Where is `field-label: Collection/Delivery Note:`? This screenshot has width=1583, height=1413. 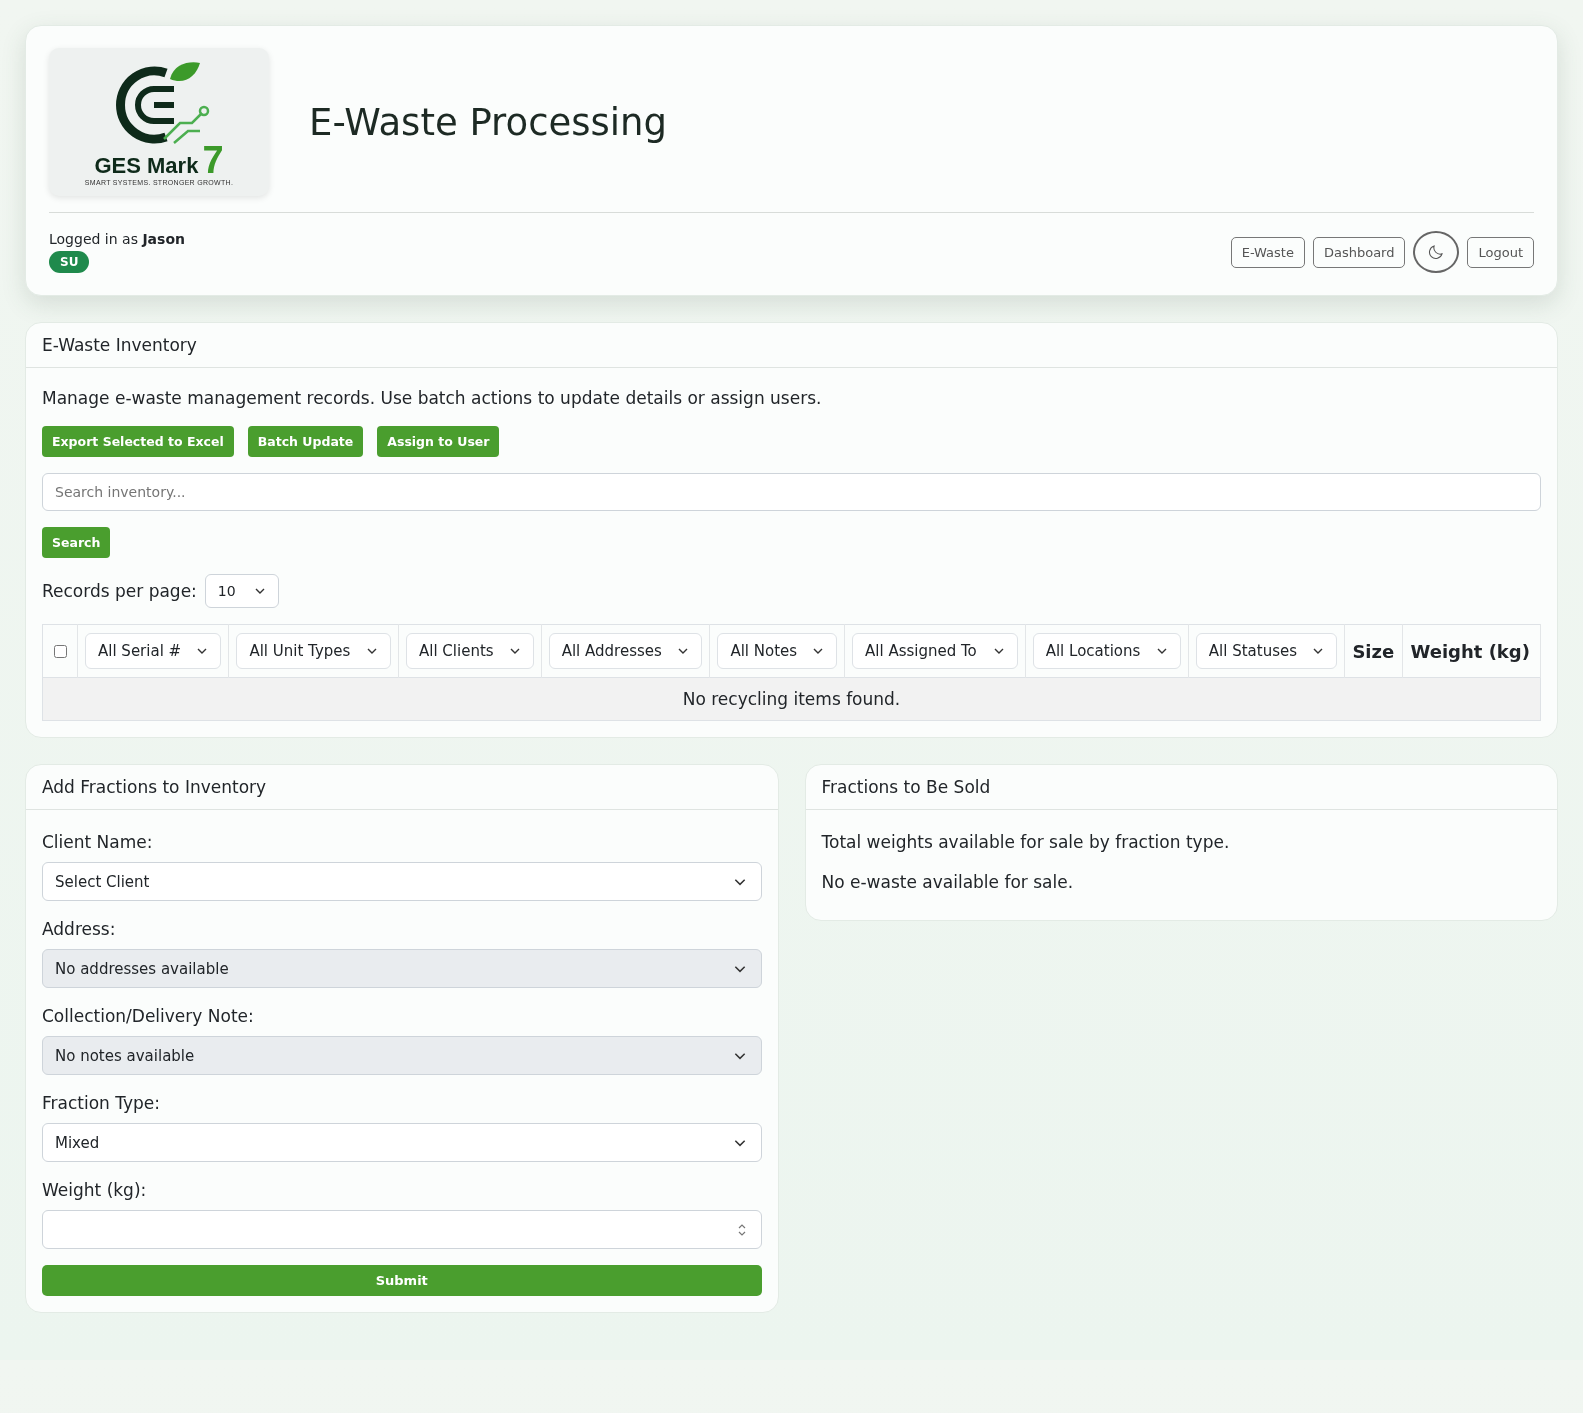
field-label: Collection/Delivery Note: is located at coordinates (148, 1016).